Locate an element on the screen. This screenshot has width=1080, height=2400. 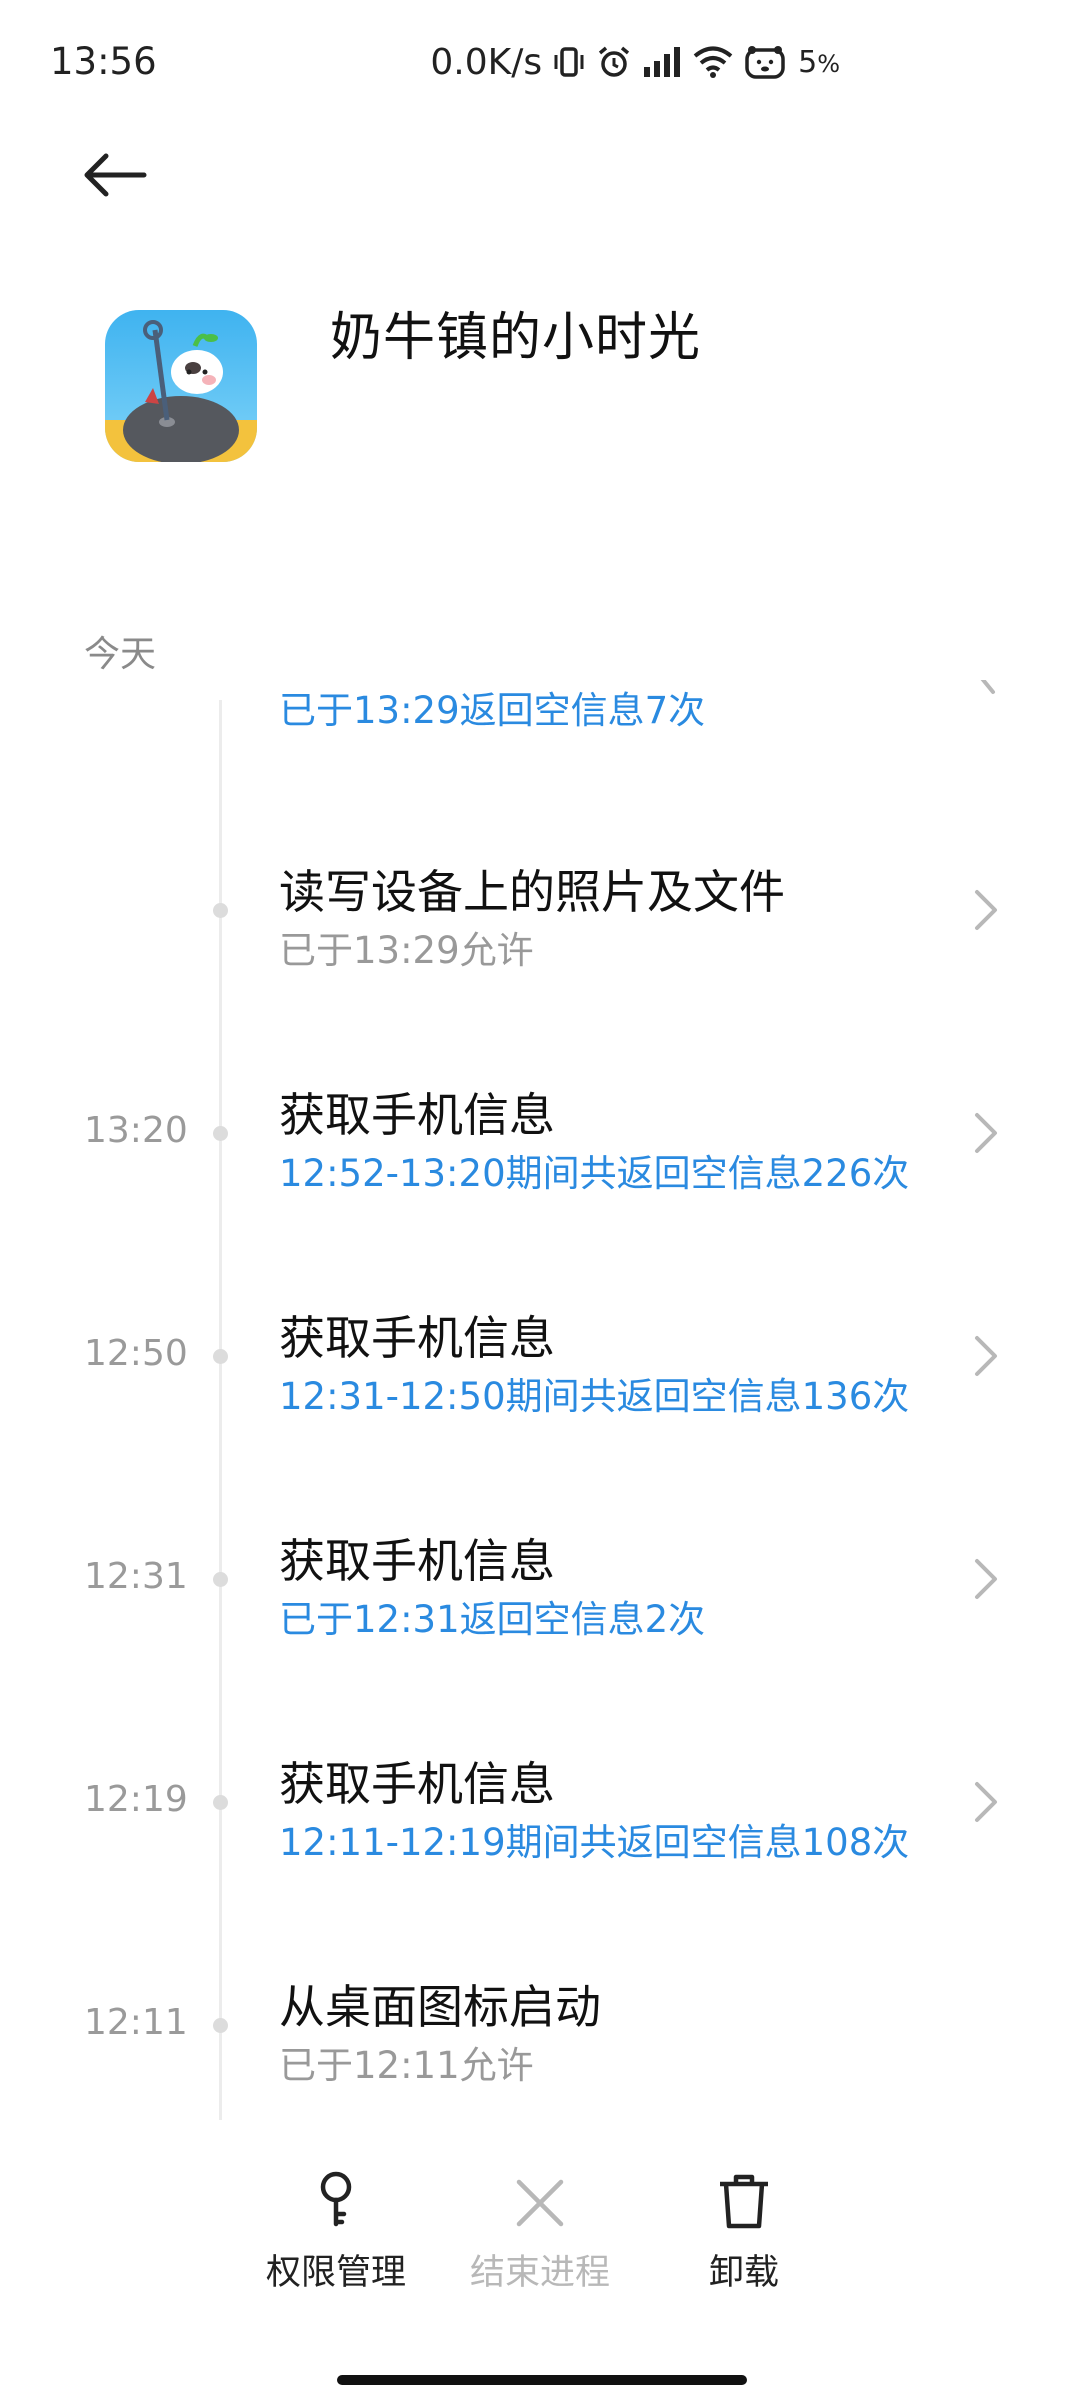
bottom-action-bar: 权限管理 结束进程 卸载 is located at coordinates (540, 2250).